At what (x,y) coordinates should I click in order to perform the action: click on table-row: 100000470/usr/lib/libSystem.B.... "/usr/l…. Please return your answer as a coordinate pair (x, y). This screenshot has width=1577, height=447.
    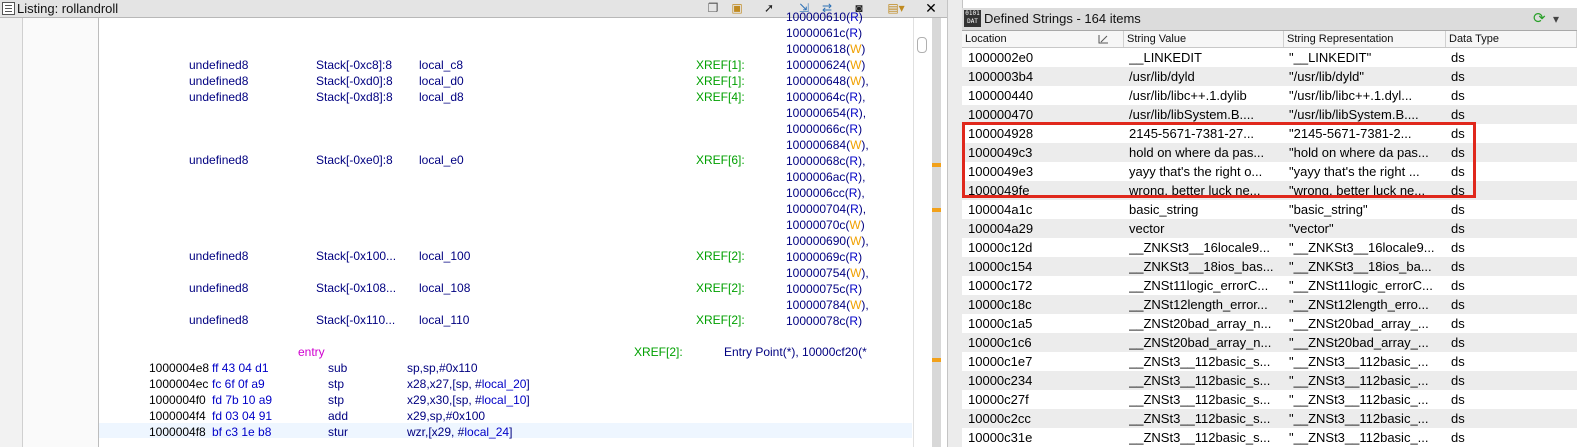
    Looking at the image, I should click on (1269, 114).